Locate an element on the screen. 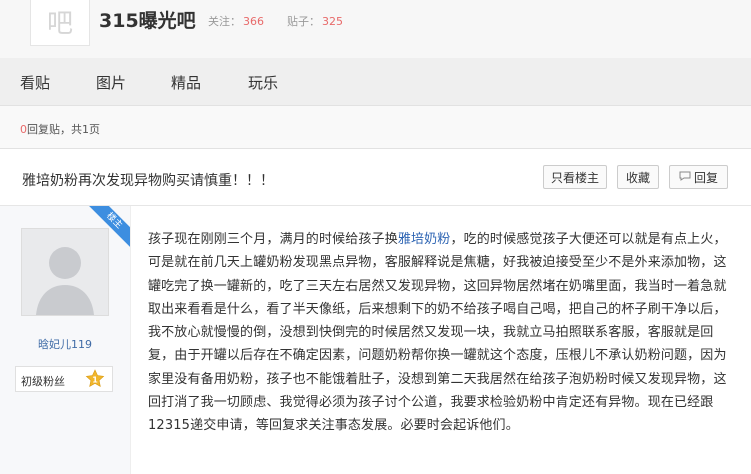 This screenshot has height=474, width=751. follow-count: 366 is located at coordinates (253, 21).